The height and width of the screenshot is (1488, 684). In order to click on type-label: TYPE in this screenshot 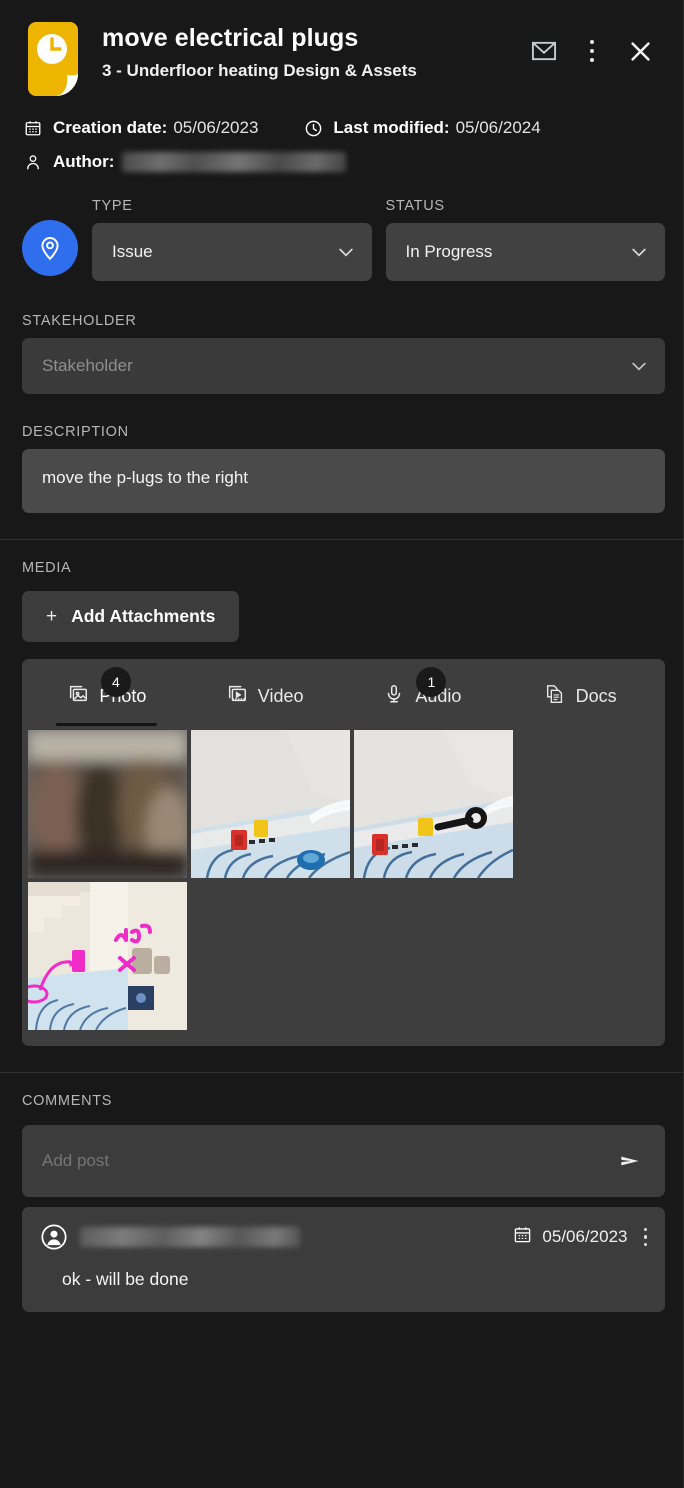, I will do `click(112, 206)`.